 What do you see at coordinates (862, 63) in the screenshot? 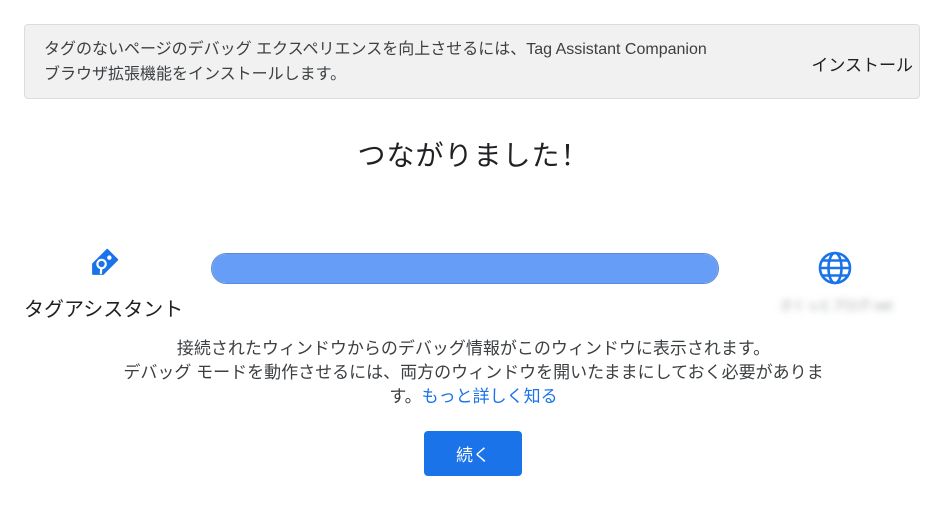
I see `install-button: インストール` at bounding box center [862, 63].